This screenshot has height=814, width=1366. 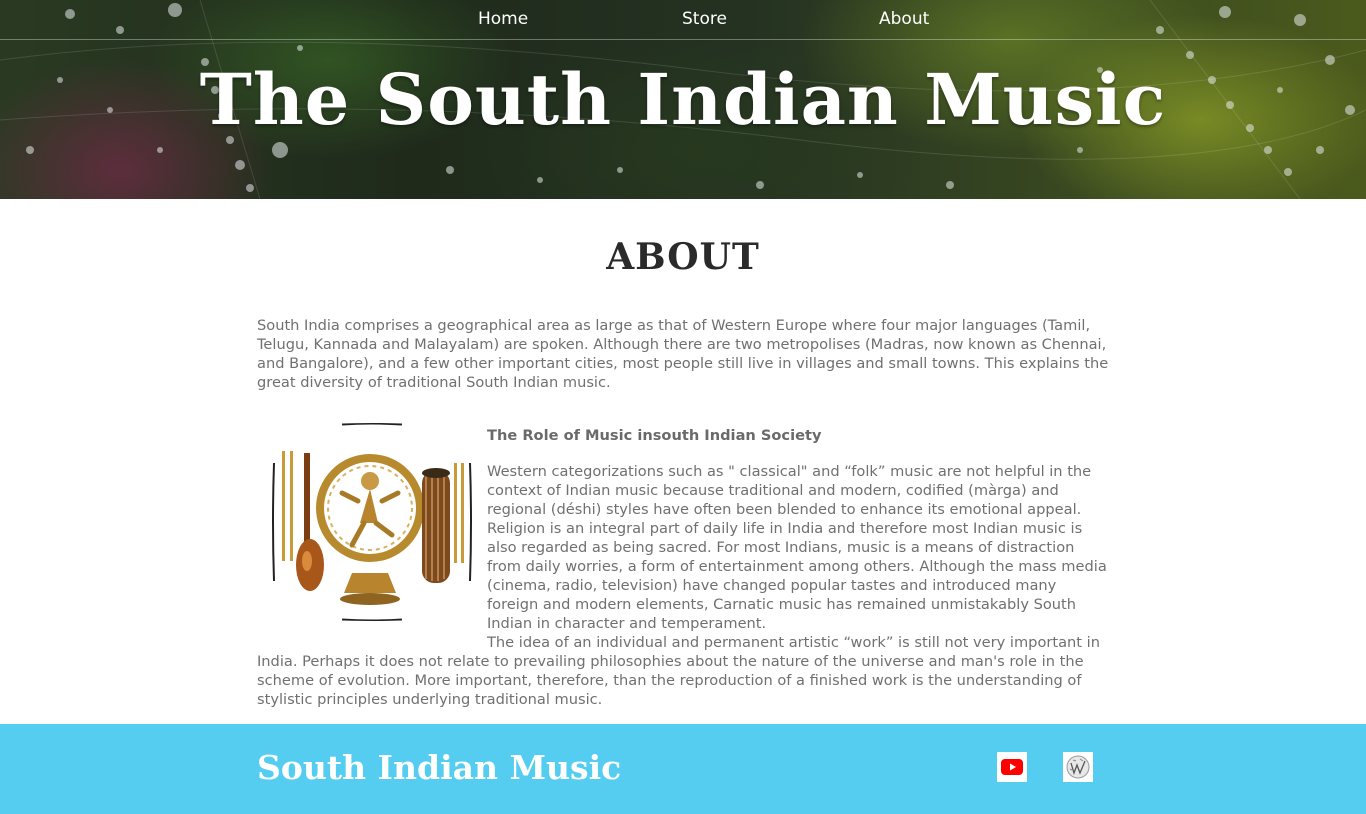 What do you see at coordinates (503, 19) in the screenshot?
I see `nav-link-home: Home` at bounding box center [503, 19].